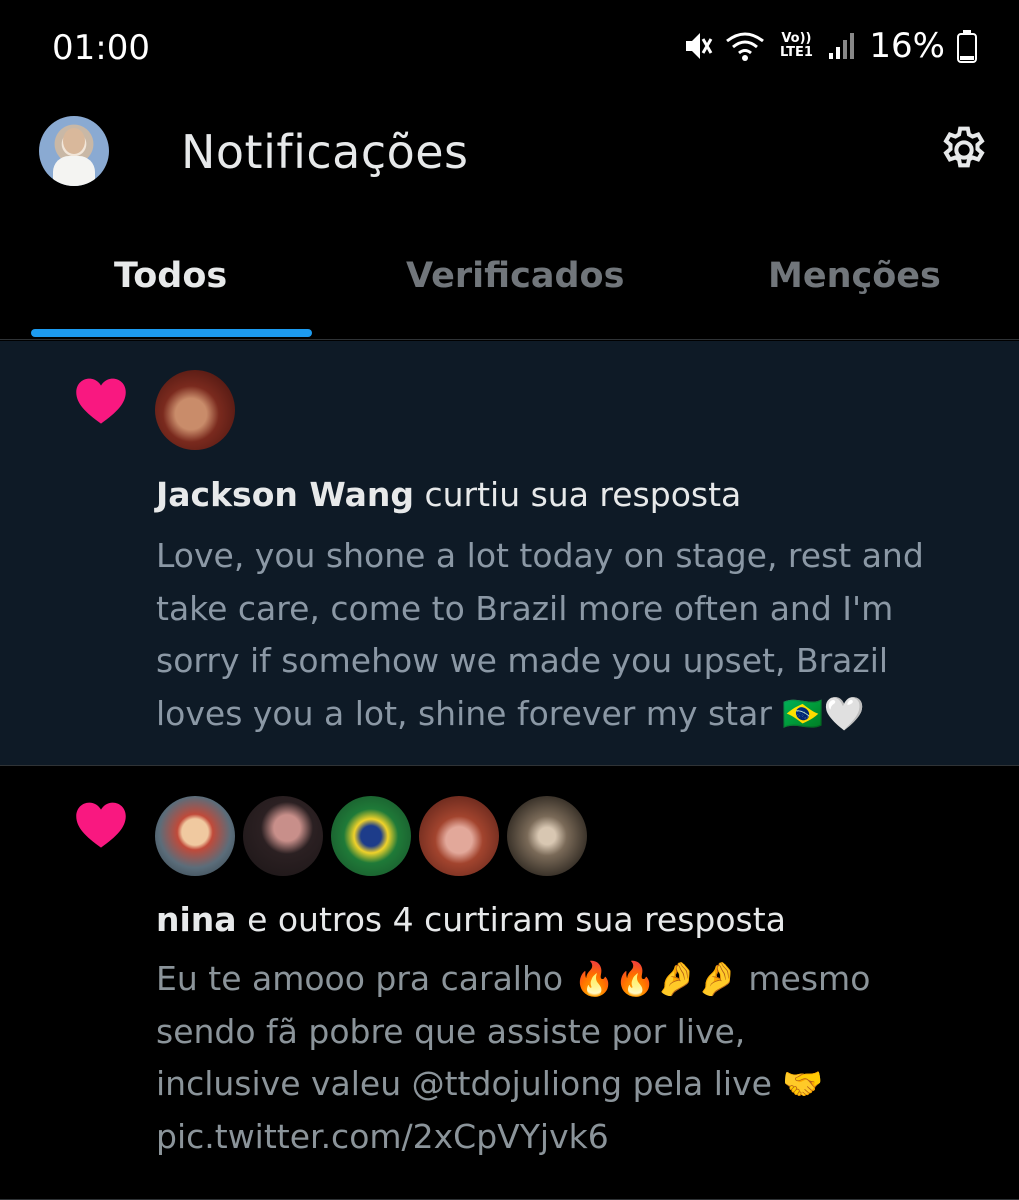  Describe the element at coordinates (285, 494) in the screenshot. I see `actor-name: Jackson Wang` at that location.